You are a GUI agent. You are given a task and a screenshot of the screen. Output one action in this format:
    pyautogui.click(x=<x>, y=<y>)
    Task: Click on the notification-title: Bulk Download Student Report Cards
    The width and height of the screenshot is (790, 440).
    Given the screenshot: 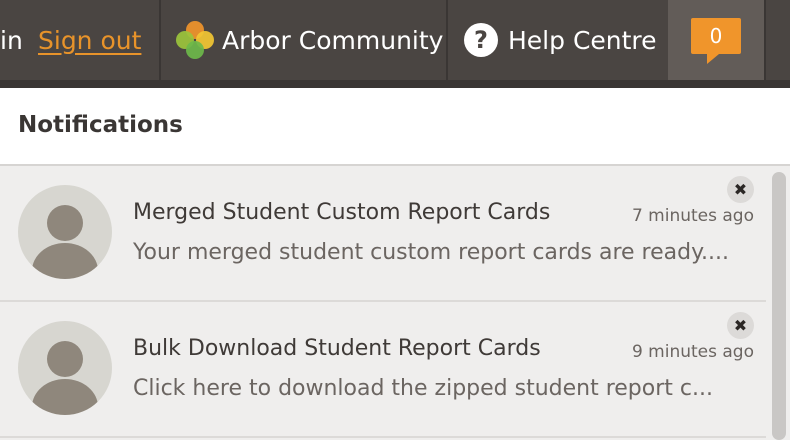 What is the action you would take?
    pyautogui.click(x=337, y=348)
    